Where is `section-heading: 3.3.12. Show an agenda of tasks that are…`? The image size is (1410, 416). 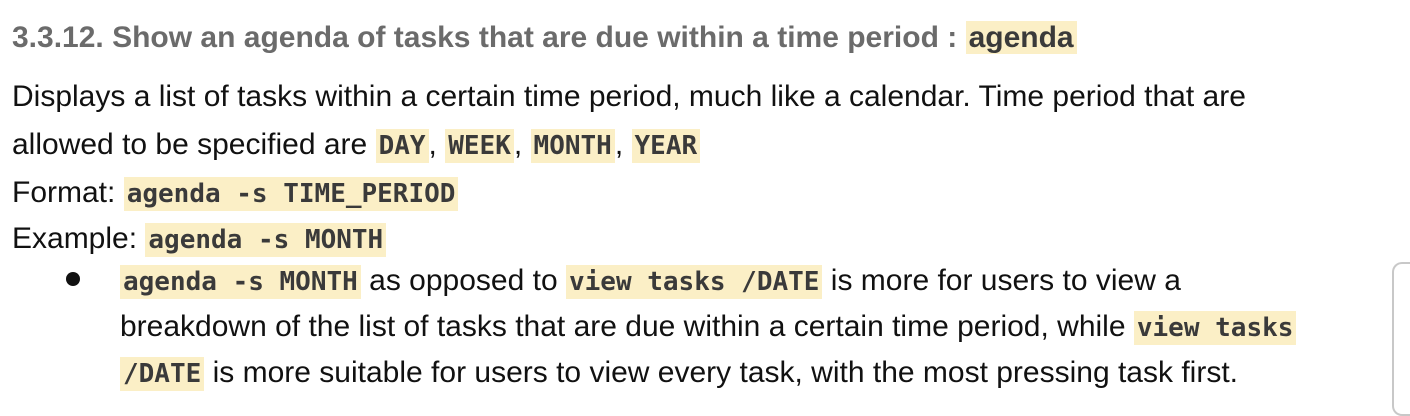
section-heading: 3.3.12. Show an agenda of tasks that are… is located at coordinates (544, 38).